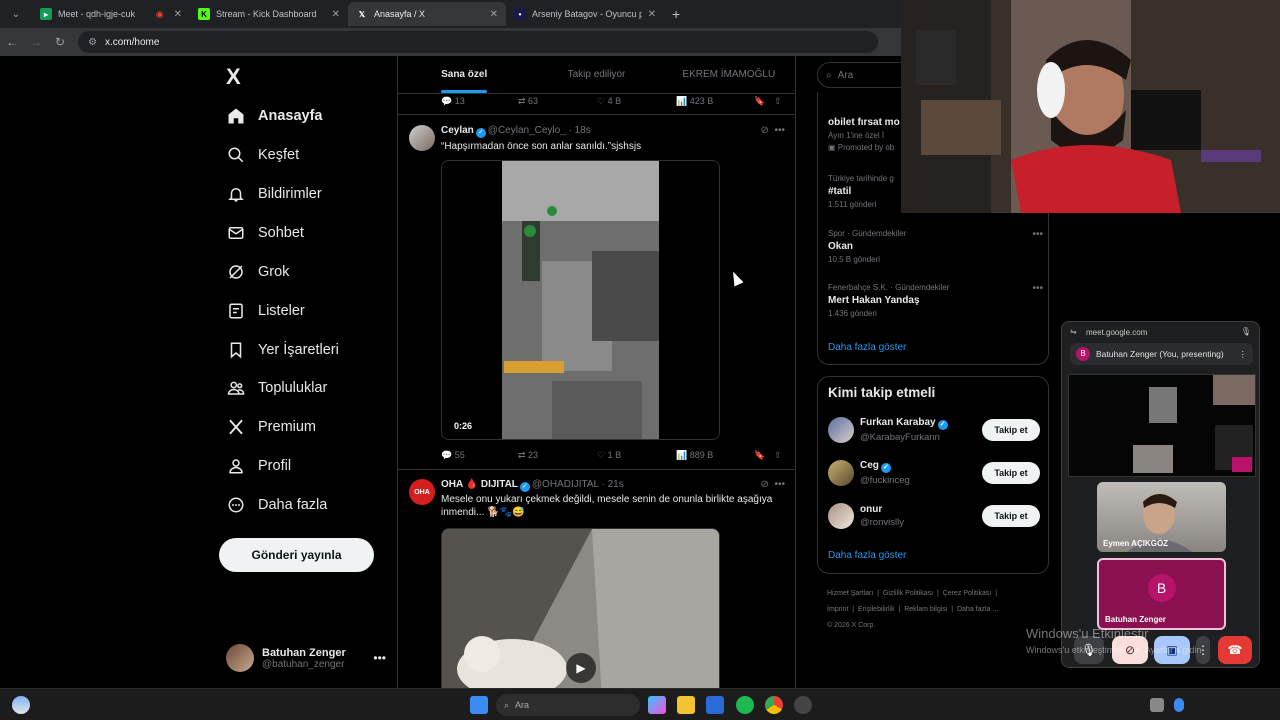 This screenshot has width=1280, height=720. Describe the element at coordinates (274, 116) in the screenshot. I see `sidebar-item-home: Anasayfa` at that location.